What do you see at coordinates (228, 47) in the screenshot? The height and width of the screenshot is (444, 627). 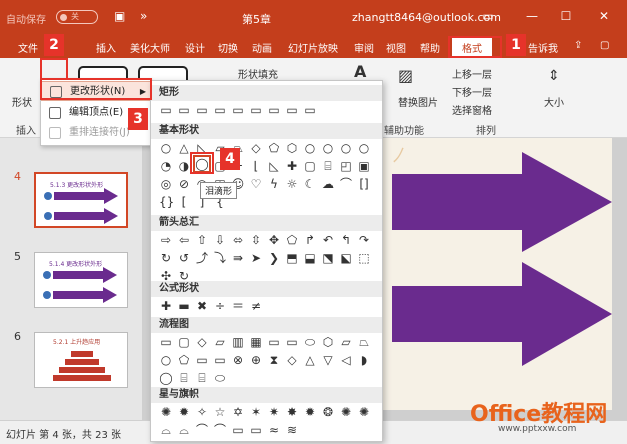 I see `tab-transitions: 切换` at bounding box center [228, 47].